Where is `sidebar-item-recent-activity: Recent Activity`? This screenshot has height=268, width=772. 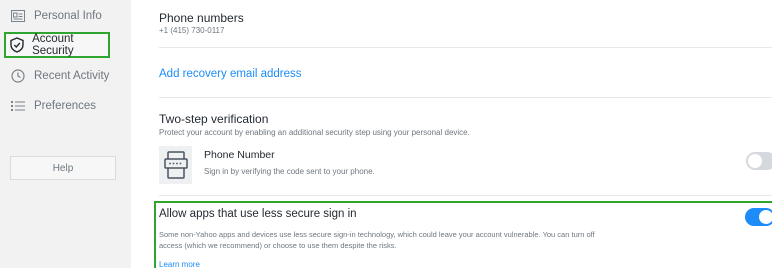 sidebar-item-recent-activity: Recent Activity is located at coordinates (57, 76).